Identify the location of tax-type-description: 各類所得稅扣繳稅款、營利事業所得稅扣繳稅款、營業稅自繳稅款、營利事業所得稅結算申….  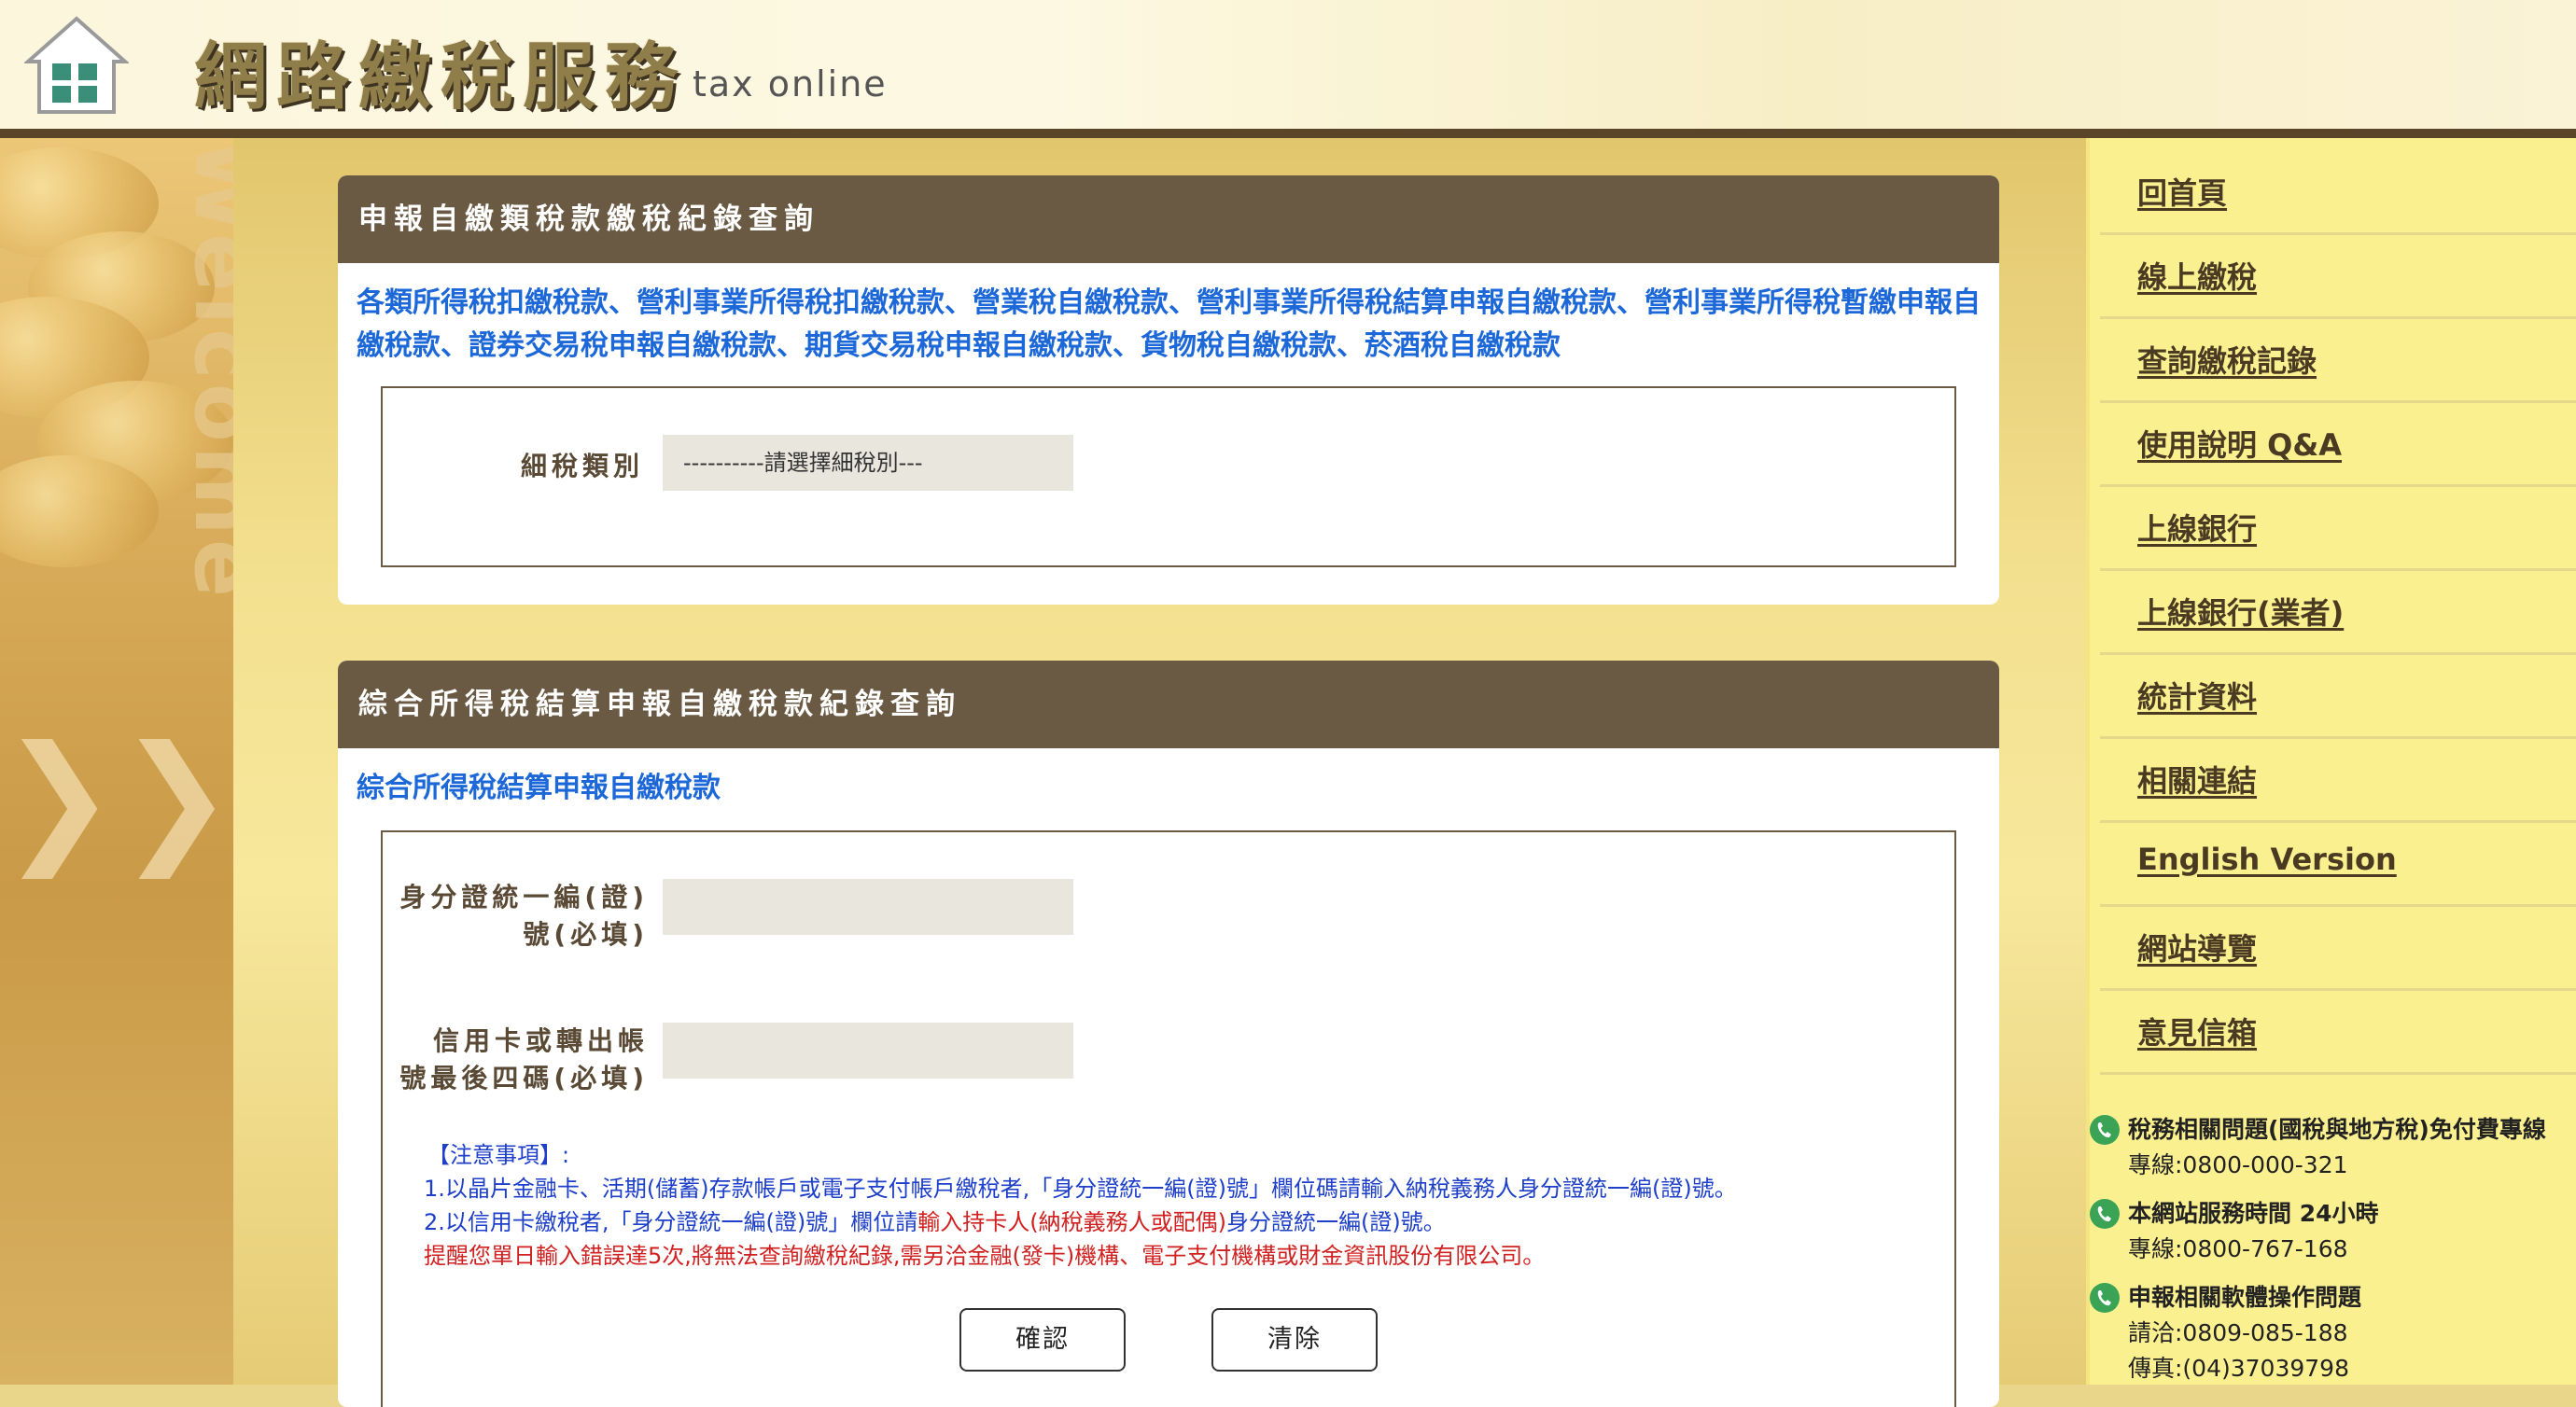
(1169, 324).